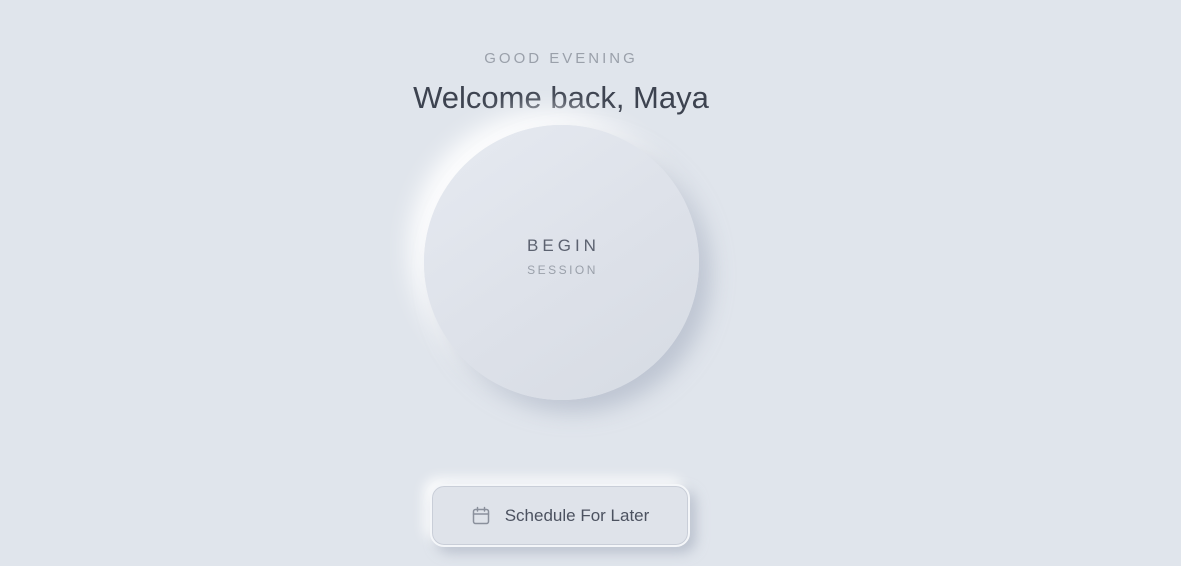 The width and height of the screenshot is (1181, 566). Describe the element at coordinates (561, 58) in the screenshot. I see `greeting-text: GOOD EVENING` at that location.